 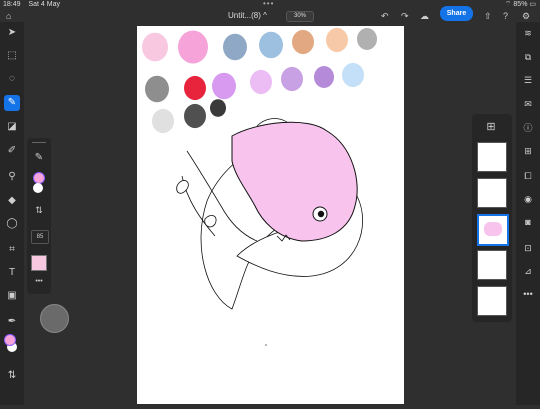 I want to click on shape-icon: ◯, so click(x=12, y=224).